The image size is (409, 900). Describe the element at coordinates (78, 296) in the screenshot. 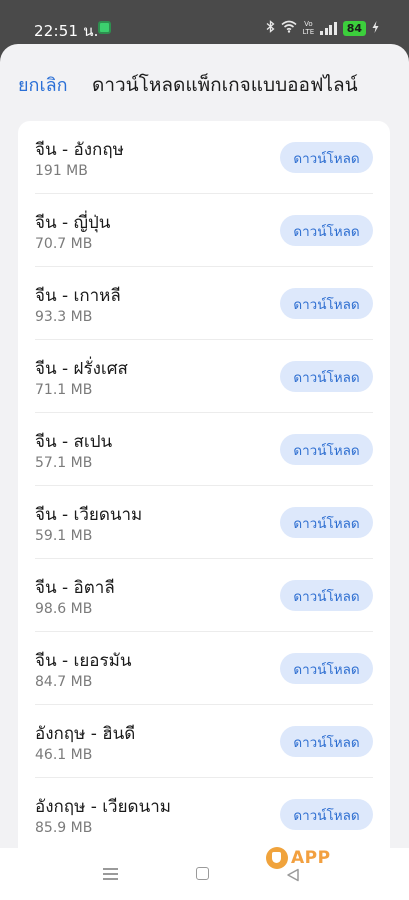

I see `package-title: จีน - เกาหลี` at that location.